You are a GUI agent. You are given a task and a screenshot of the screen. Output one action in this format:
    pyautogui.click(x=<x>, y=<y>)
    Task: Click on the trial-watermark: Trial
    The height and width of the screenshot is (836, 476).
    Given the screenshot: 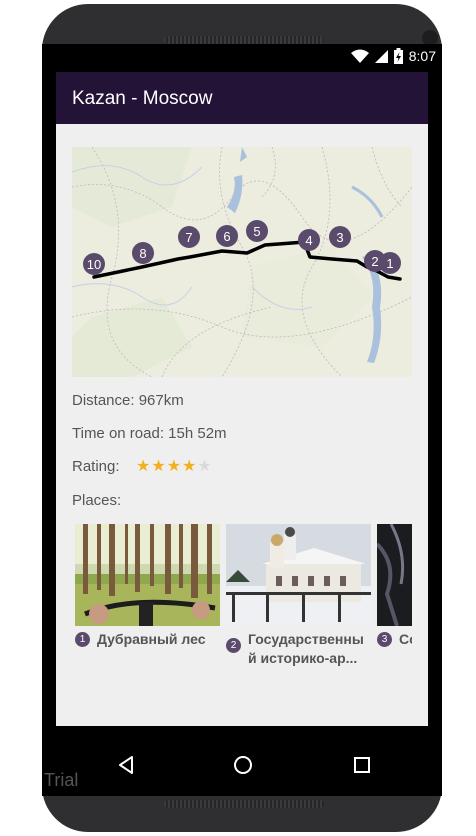 What is the action you would take?
    pyautogui.click(x=61, y=780)
    